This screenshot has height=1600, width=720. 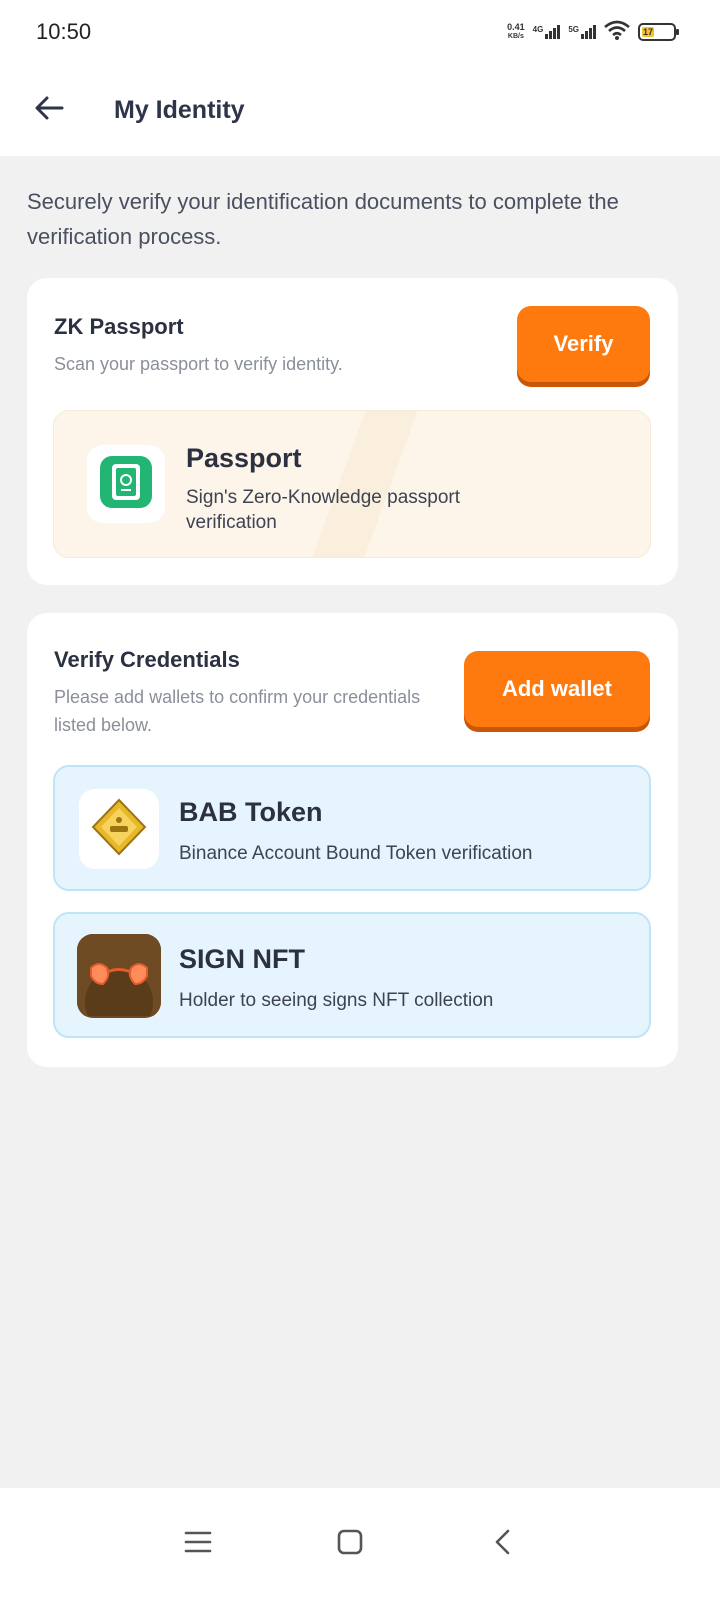 What do you see at coordinates (119, 326) in the screenshot?
I see `zk-passport-title: ZK Passport` at bounding box center [119, 326].